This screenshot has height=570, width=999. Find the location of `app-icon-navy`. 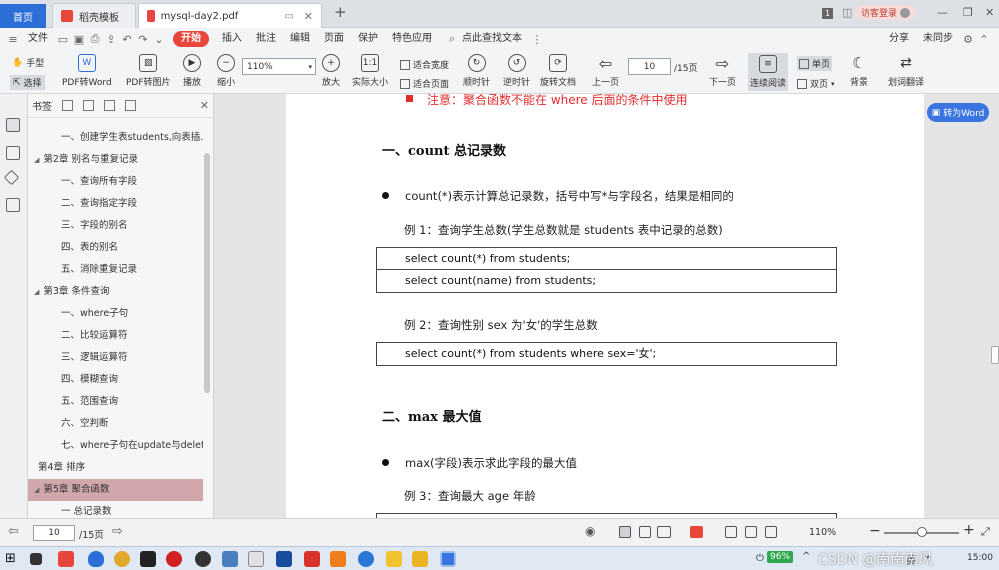

app-icon-navy is located at coordinates (284, 559).